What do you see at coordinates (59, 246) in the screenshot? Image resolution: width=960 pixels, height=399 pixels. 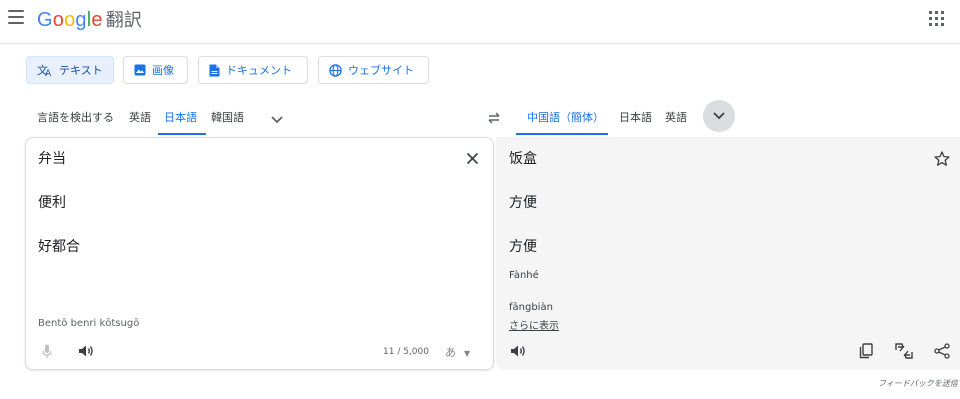 I see `source-line-3: 好都合` at bounding box center [59, 246].